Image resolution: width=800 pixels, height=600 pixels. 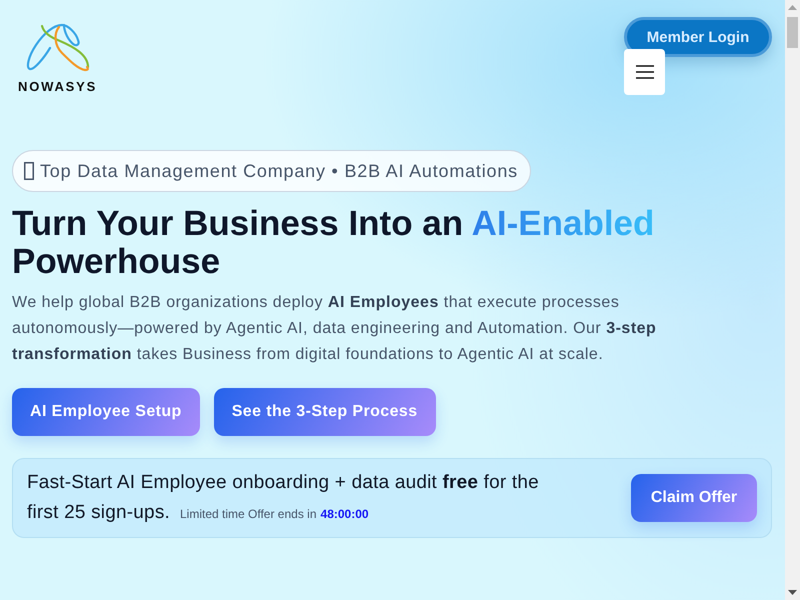 What do you see at coordinates (283, 497) in the screenshot?
I see `offer-text: Fast-Start AI Employee onboarding + data audit free for the first 25 sign-ups. Limited time Offer ends in 48:00:00` at bounding box center [283, 497].